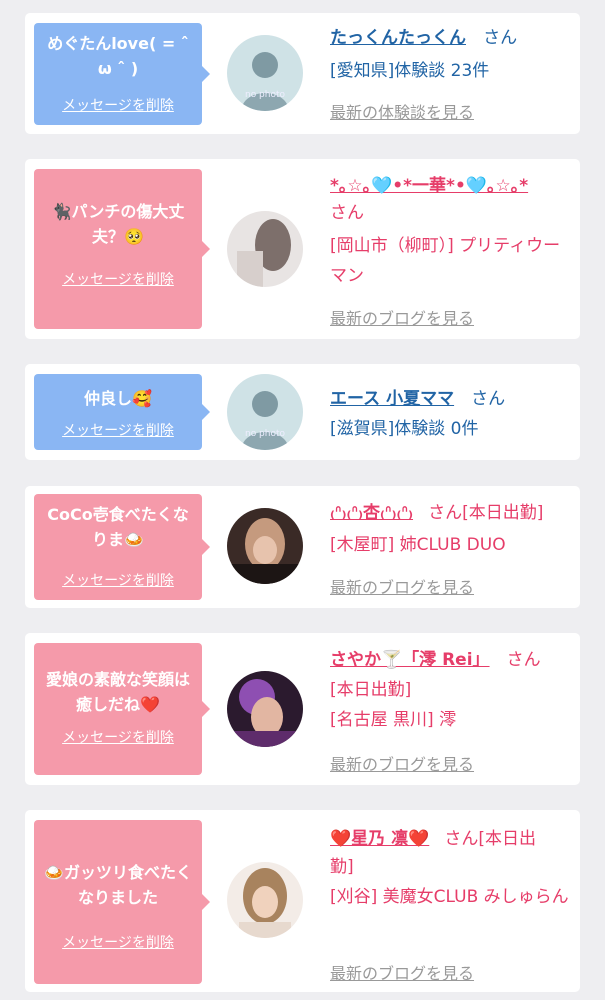 The height and width of the screenshot is (1000, 605). I want to click on message-bubble: 仲良し🥰 メッセージを削除, so click(122, 412).